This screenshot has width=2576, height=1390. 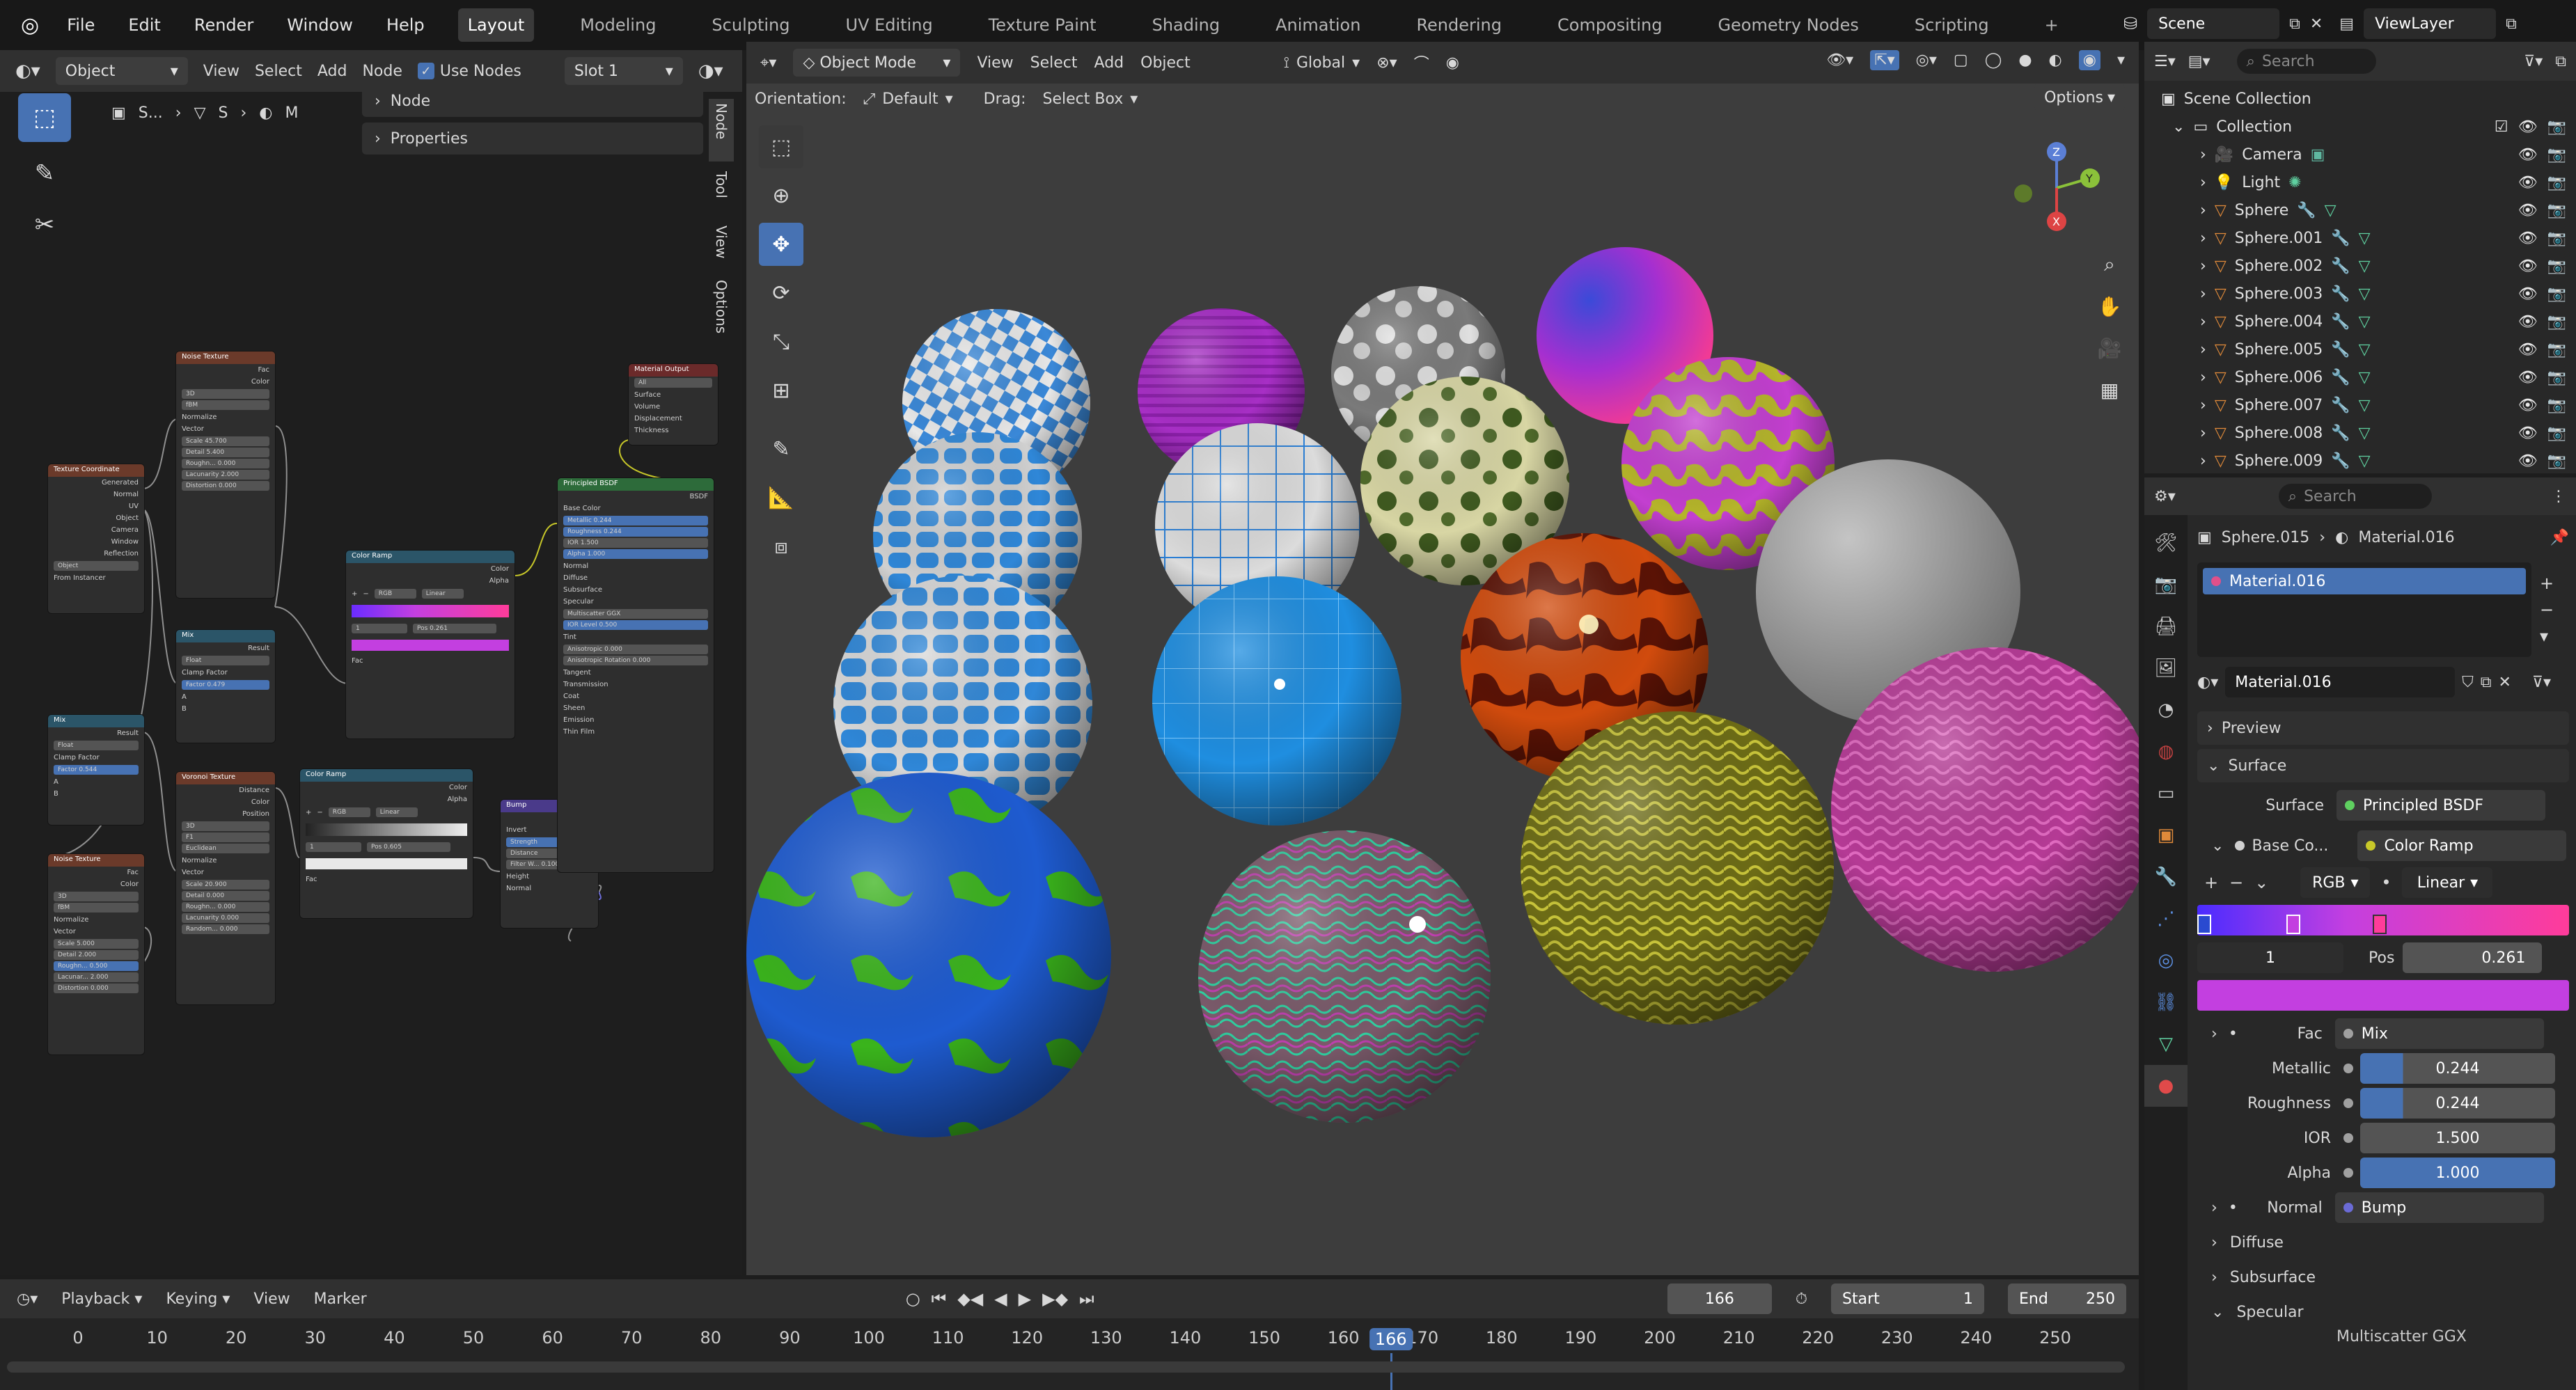 What do you see at coordinates (635, 521) in the screenshot?
I see `metallic-field: Metallic 0.244` at bounding box center [635, 521].